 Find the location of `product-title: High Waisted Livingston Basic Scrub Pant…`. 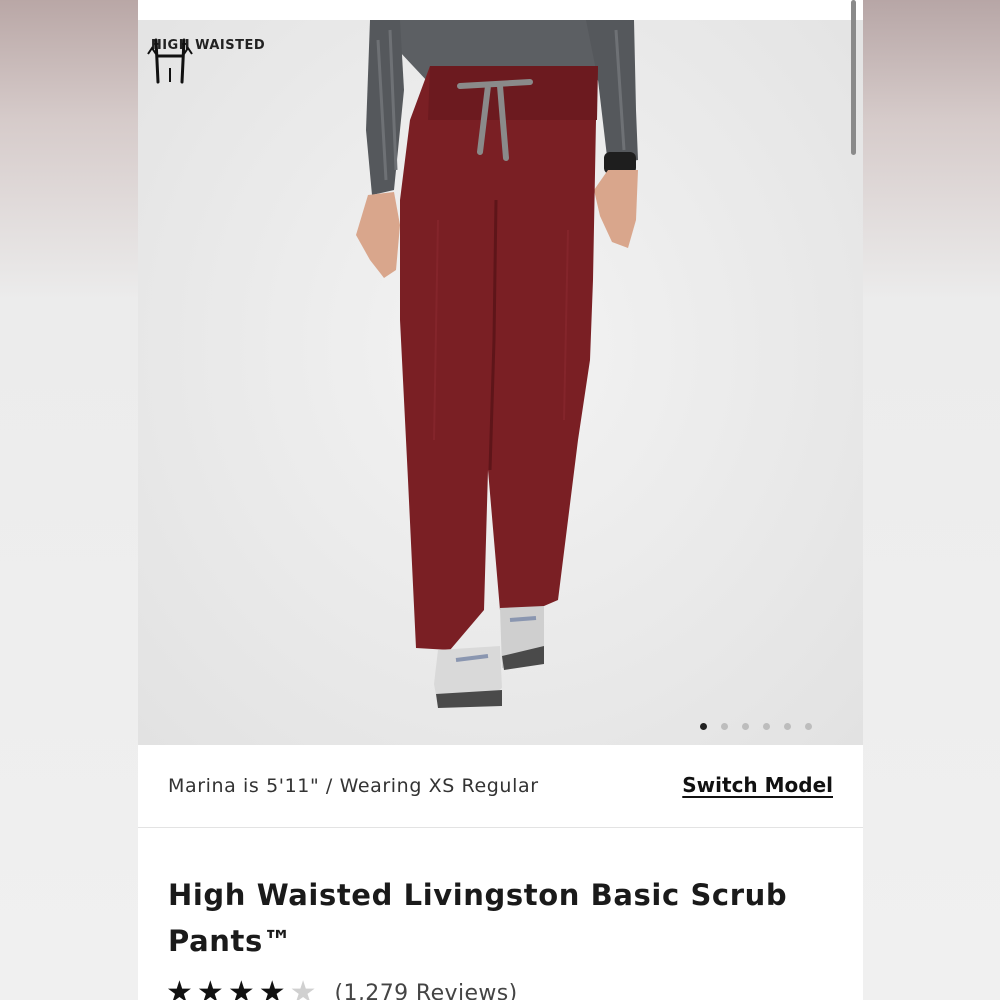

product-title: High Waisted Livingston Basic Scrub Pant… is located at coordinates (478, 918).